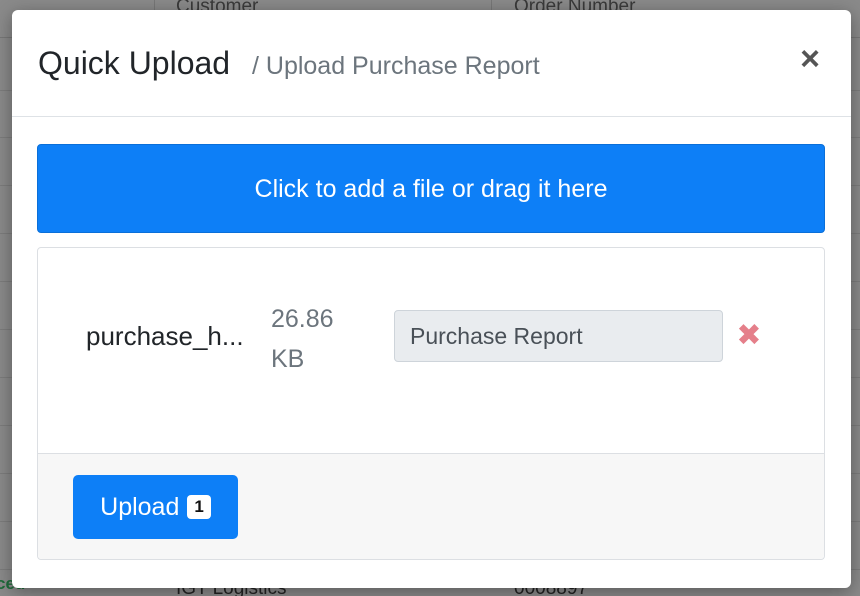 The height and width of the screenshot is (596, 860). Describe the element at coordinates (558, 336) in the screenshot. I see `document-type-select: Purchase Report` at that location.